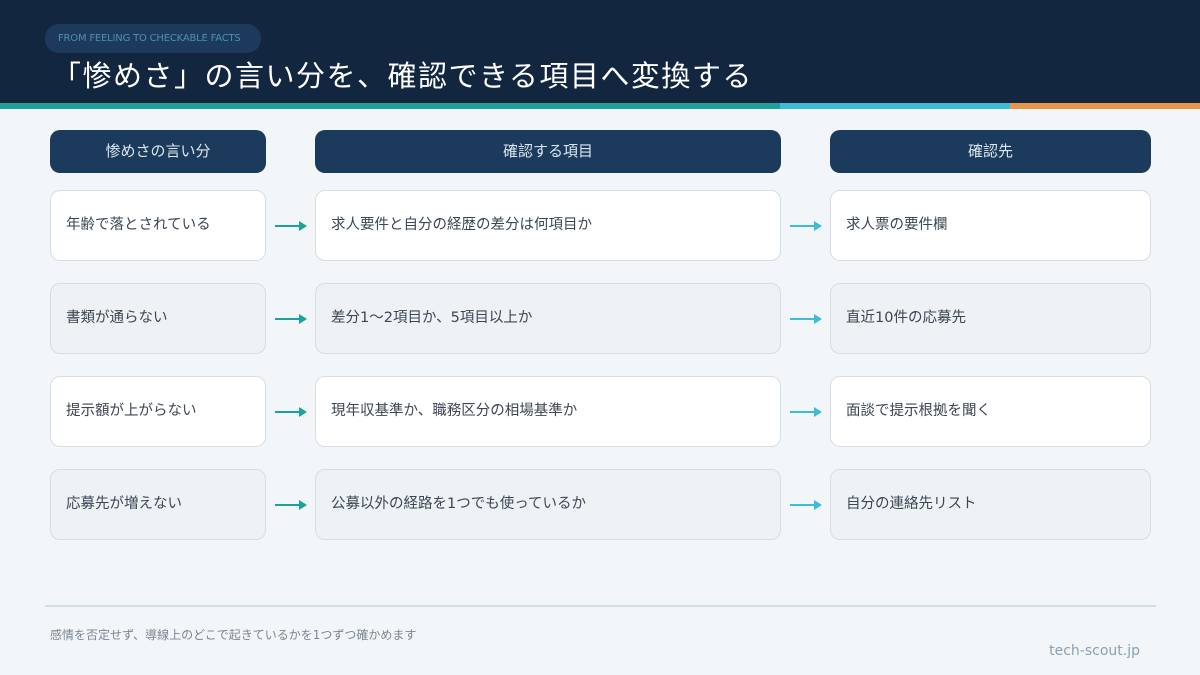 Image resolution: width=1200 pixels, height=675 pixels. Describe the element at coordinates (158, 318) in the screenshot. I see `complaint-cell: 書類が通らない` at that location.